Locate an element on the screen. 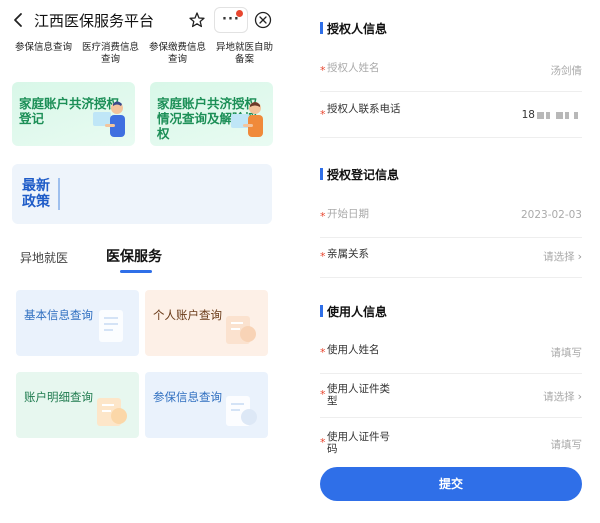 The height and width of the screenshot is (523, 600). nav-bar: 江西医保服务平台 ··· is located at coordinates (145, 20).